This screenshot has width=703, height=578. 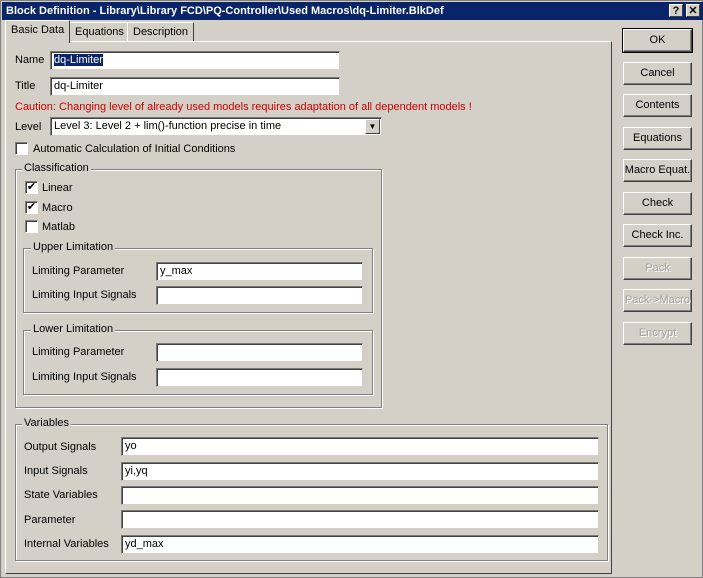 I want to click on auto-calc-checkbox, so click(x=21, y=148).